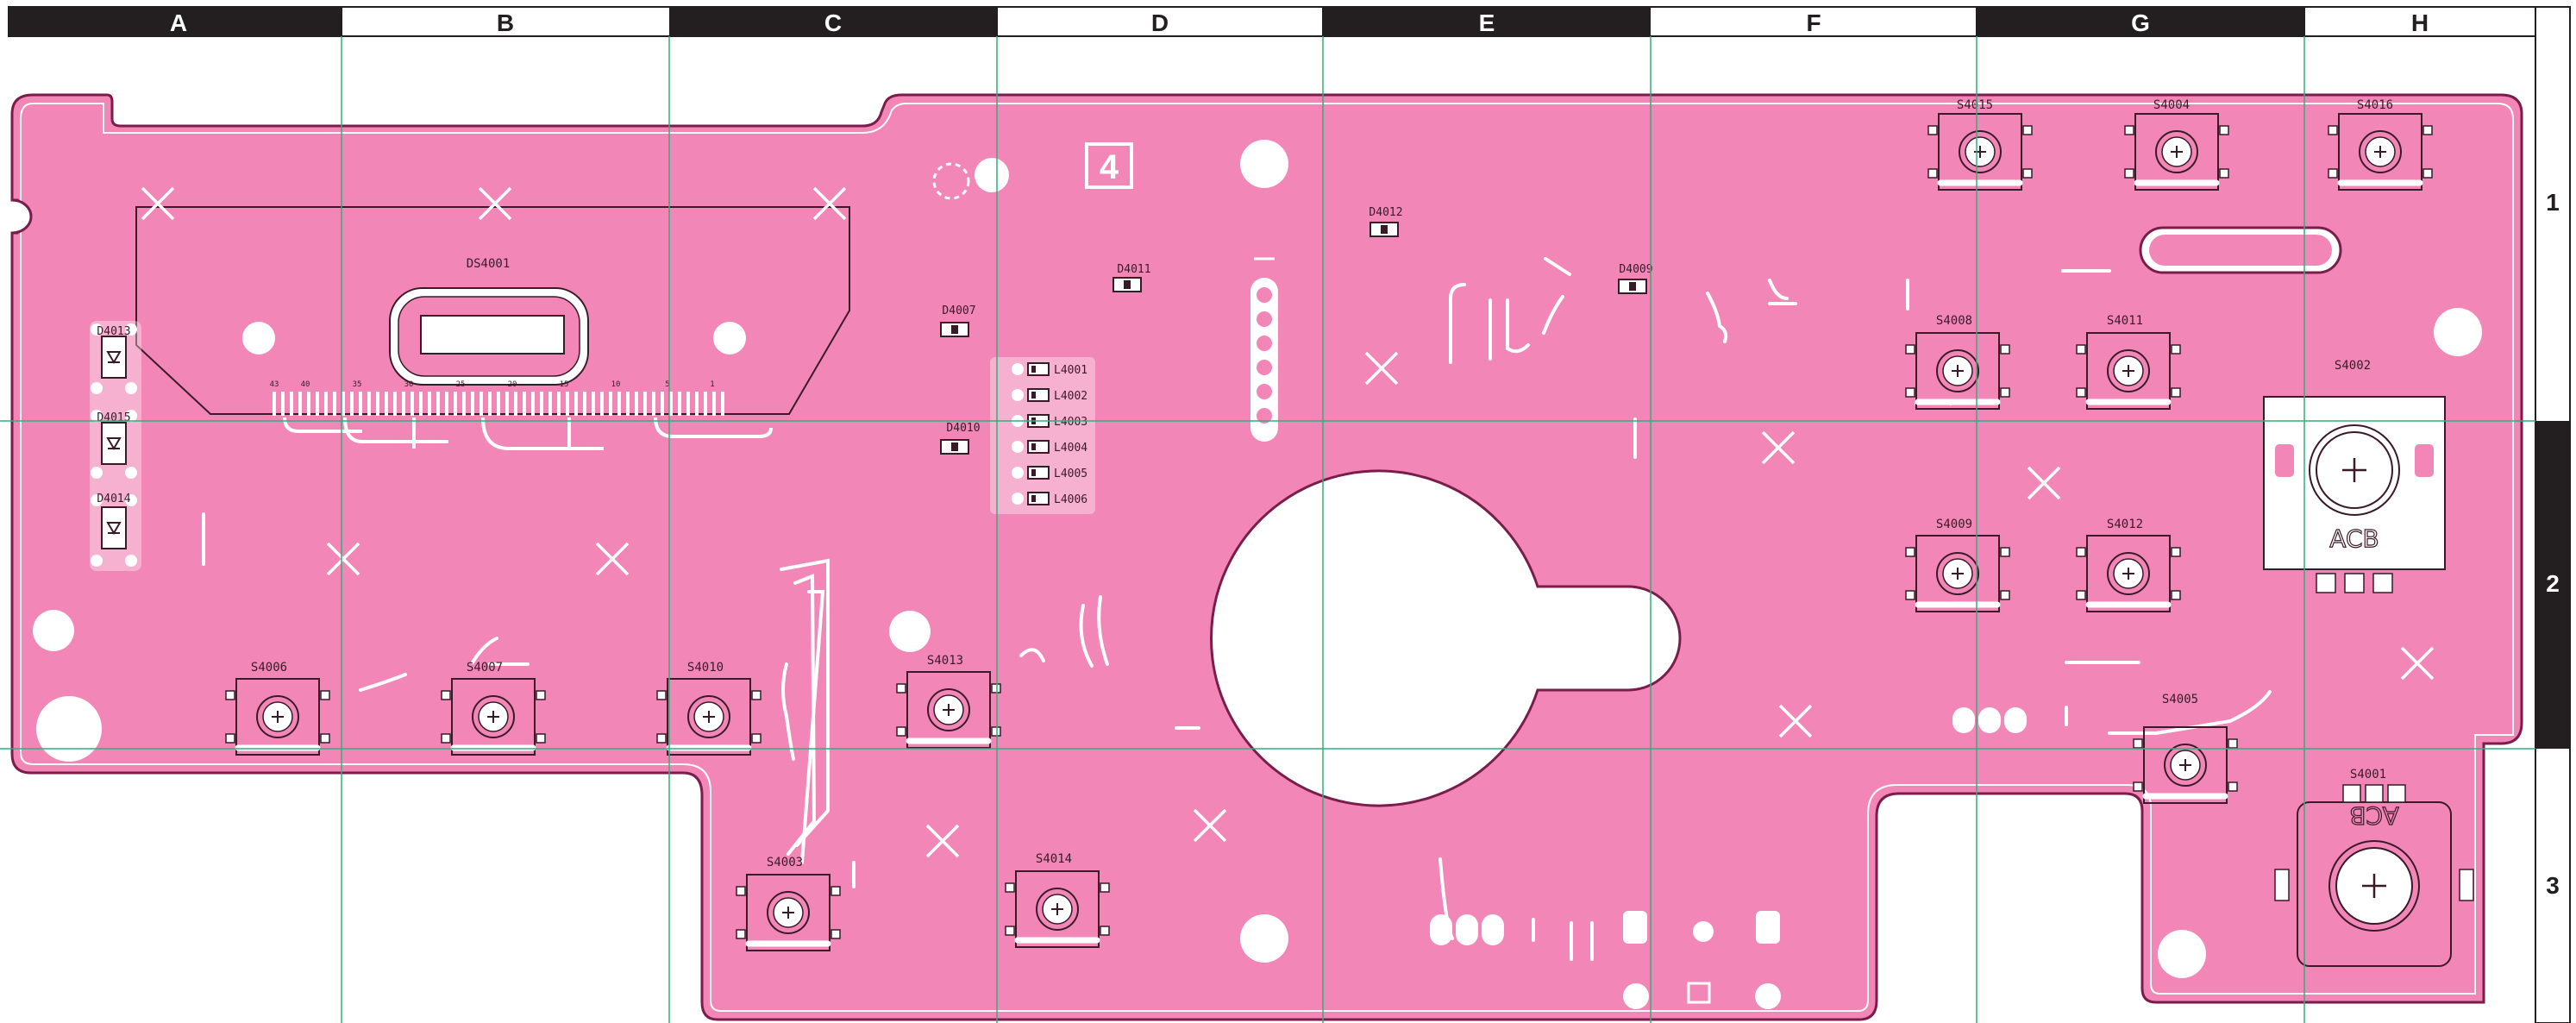 The width and height of the screenshot is (2576, 1023). Describe the element at coordinates (1070, 370) in the screenshot. I see `led-label-l4001: L4001` at that location.